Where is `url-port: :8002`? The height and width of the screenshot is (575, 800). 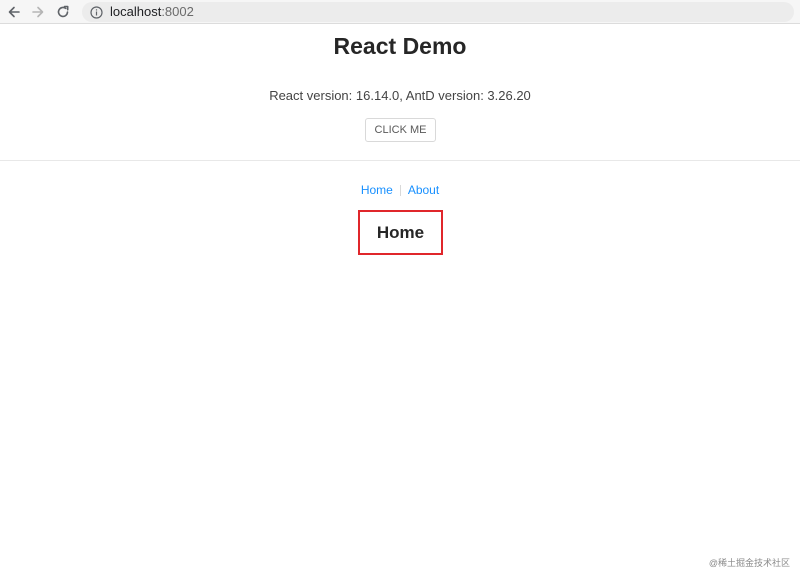 url-port: :8002 is located at coordinates (177, 11).